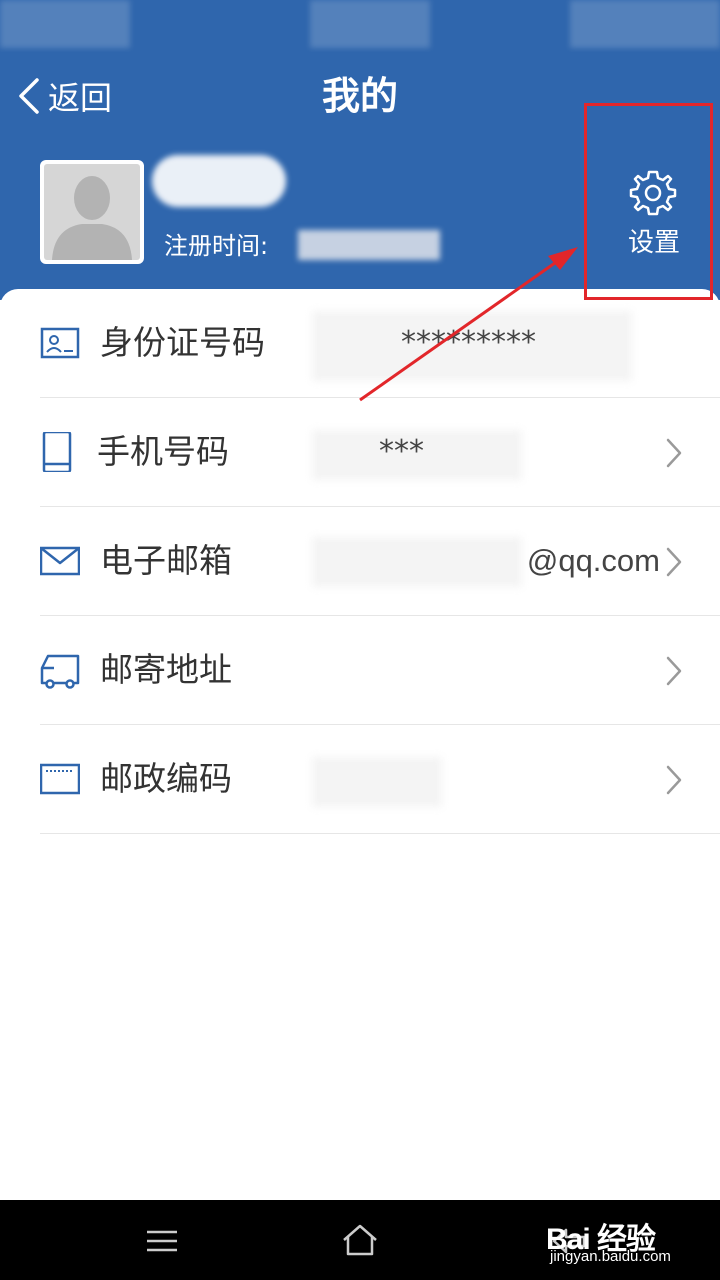 The height and width of the screenshot is (1280, 720). What do you see at coordinates (610, 1256) in the screenshot?
I see `watermark-url: jingyan.baidu.com` at bounding box center [610, 1256].